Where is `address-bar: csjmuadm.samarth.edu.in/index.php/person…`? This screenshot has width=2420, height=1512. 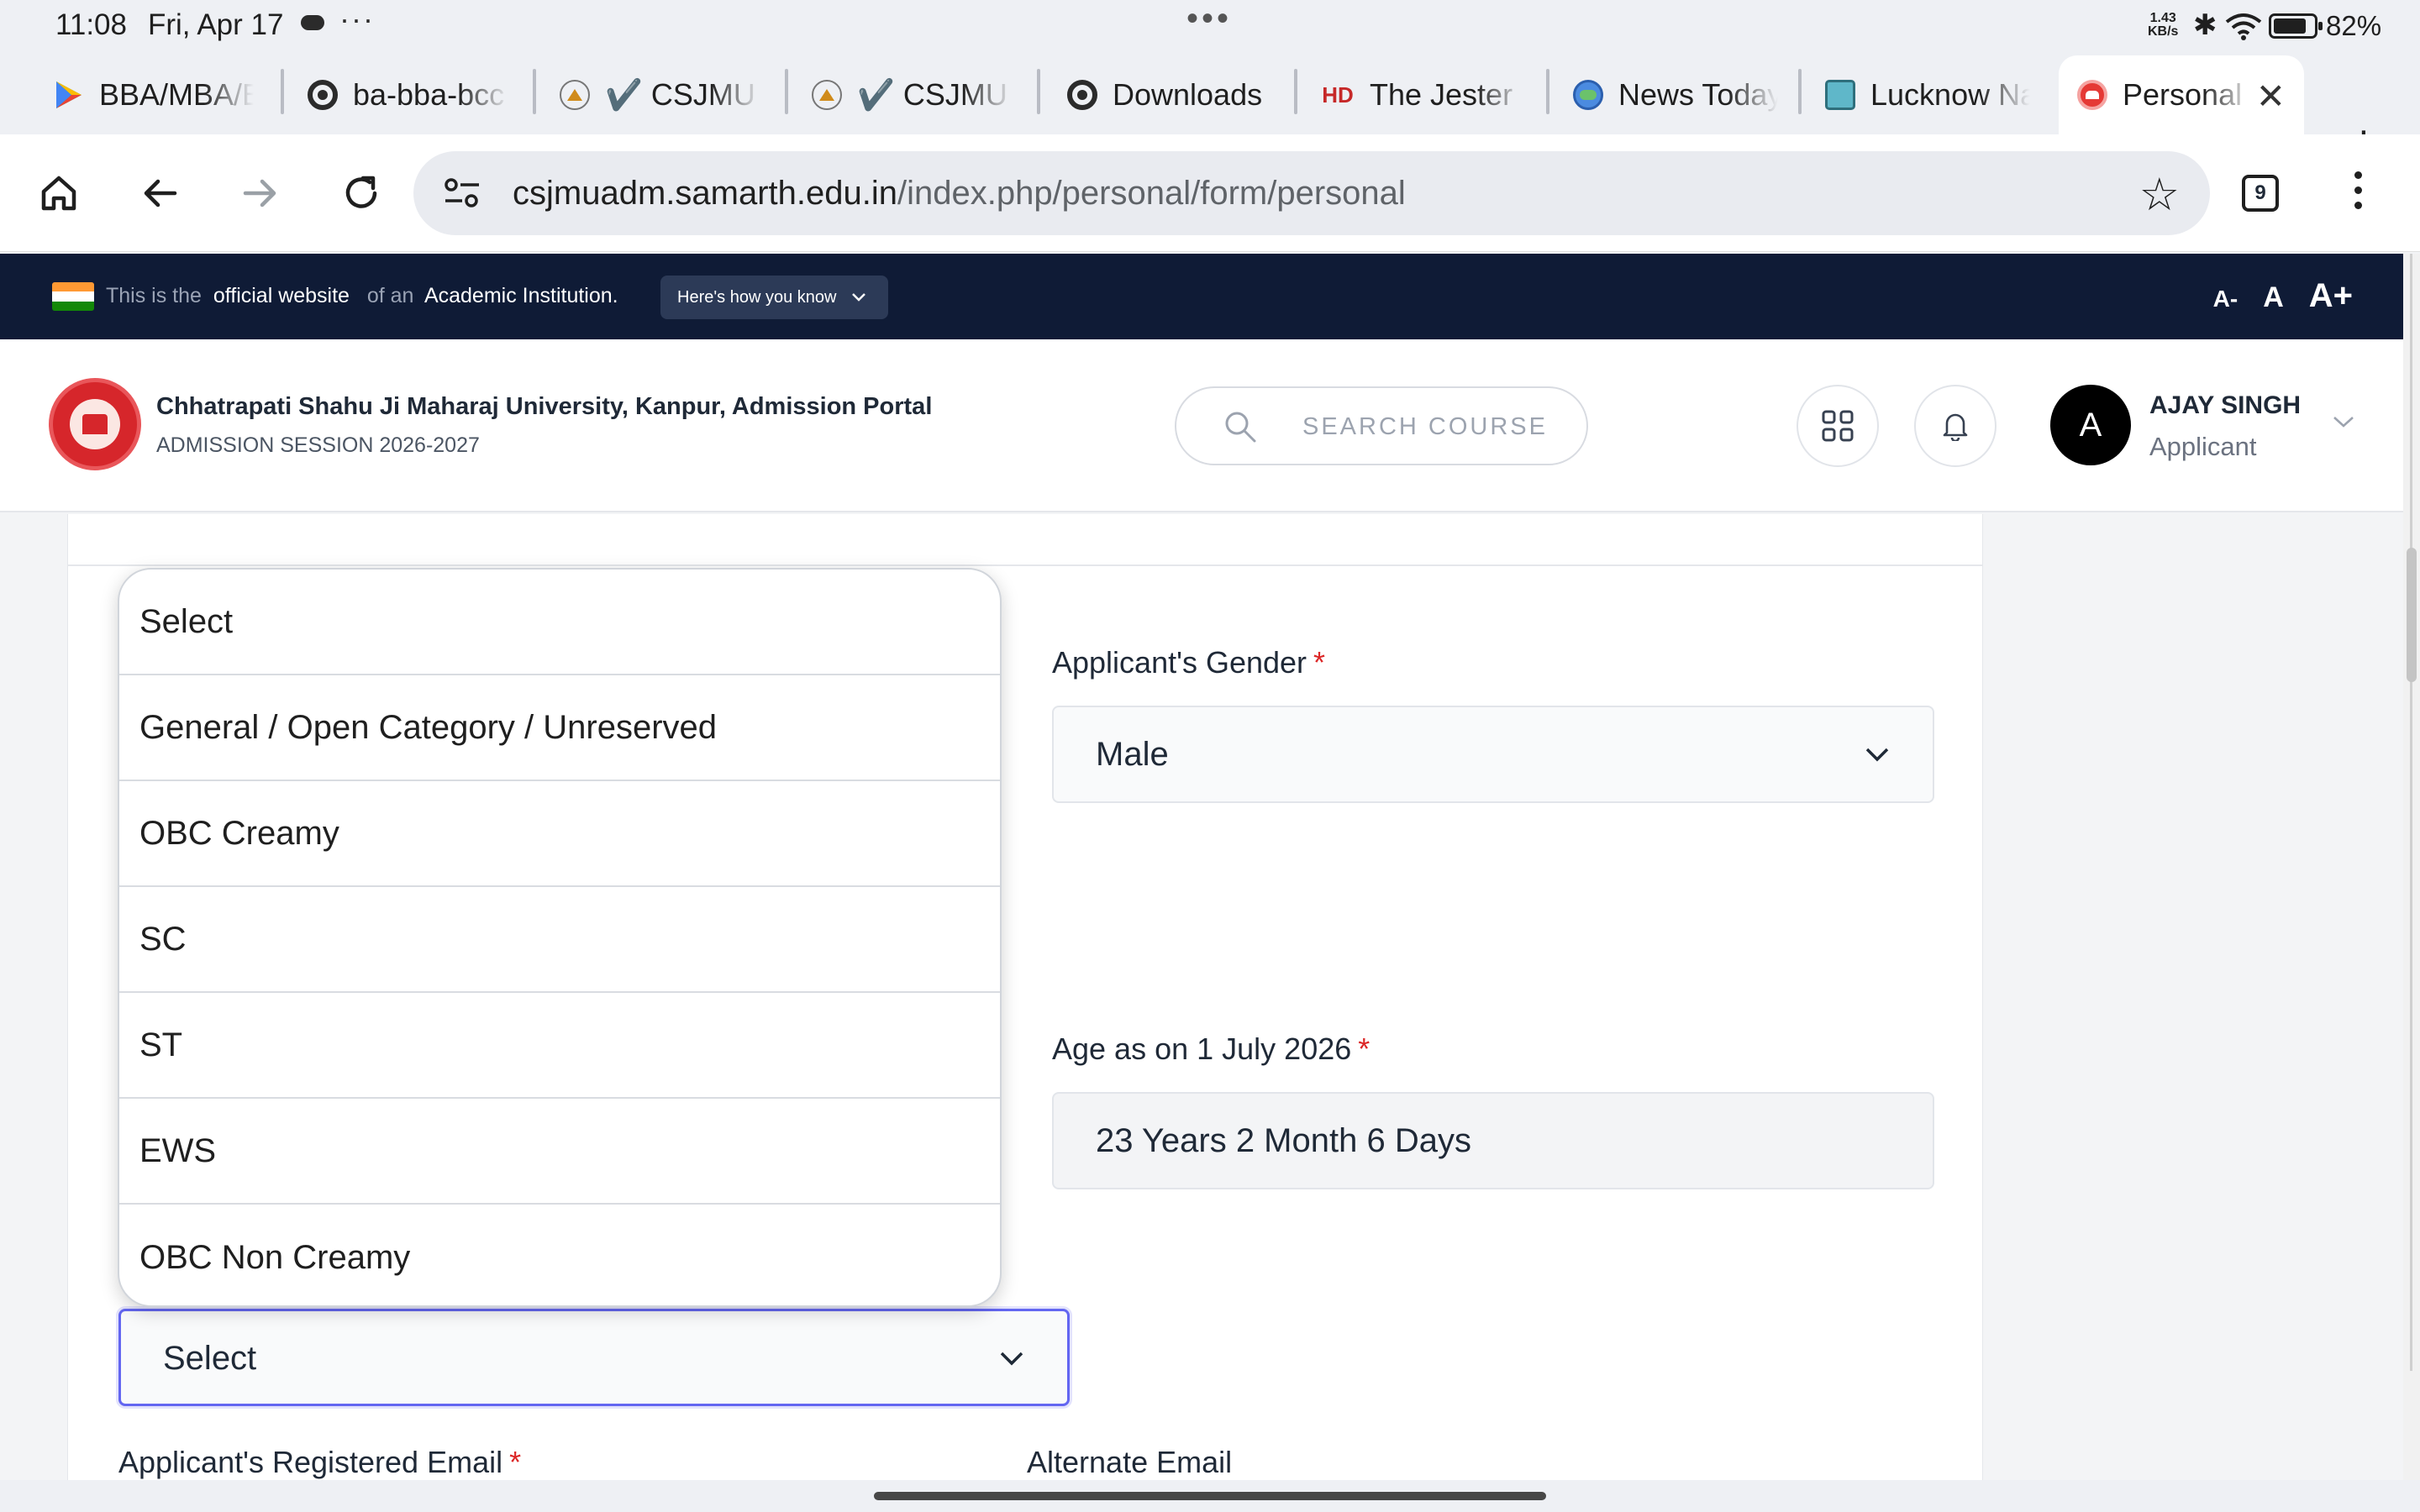 address-bar: csjmuadm.samarth.edu.in/index.php/person… is located at coordinates (1312, 193).